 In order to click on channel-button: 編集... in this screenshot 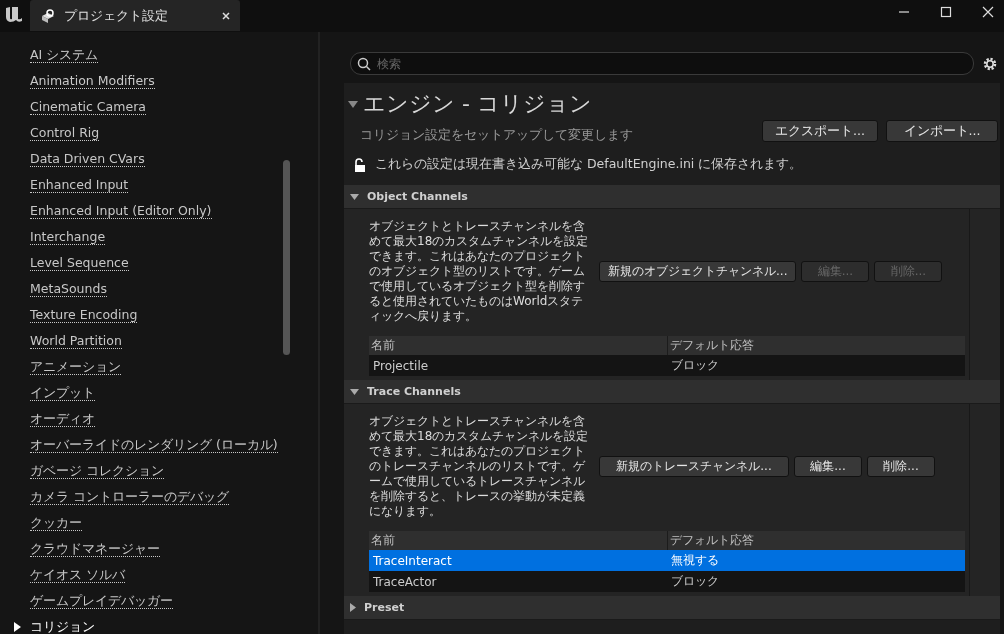, I will do `click(828, 466)`.